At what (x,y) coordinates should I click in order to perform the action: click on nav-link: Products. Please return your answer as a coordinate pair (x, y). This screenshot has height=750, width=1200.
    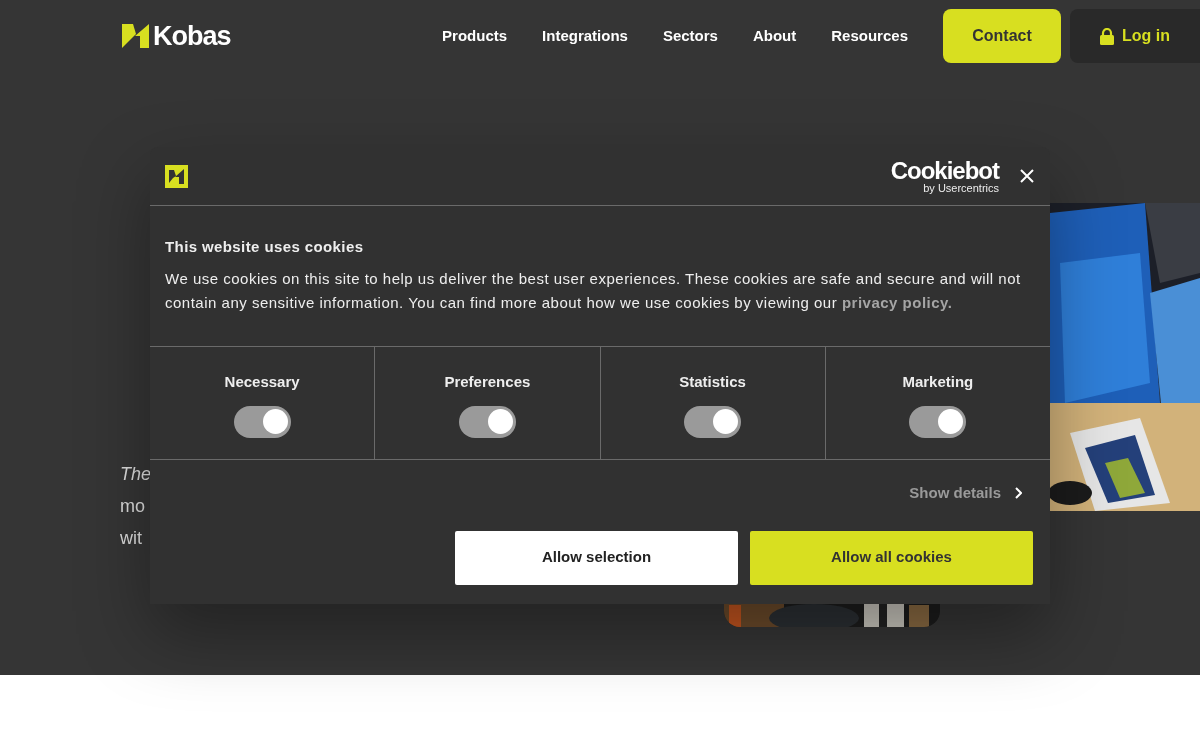
    Looking at the image, I should click on (475, 36).